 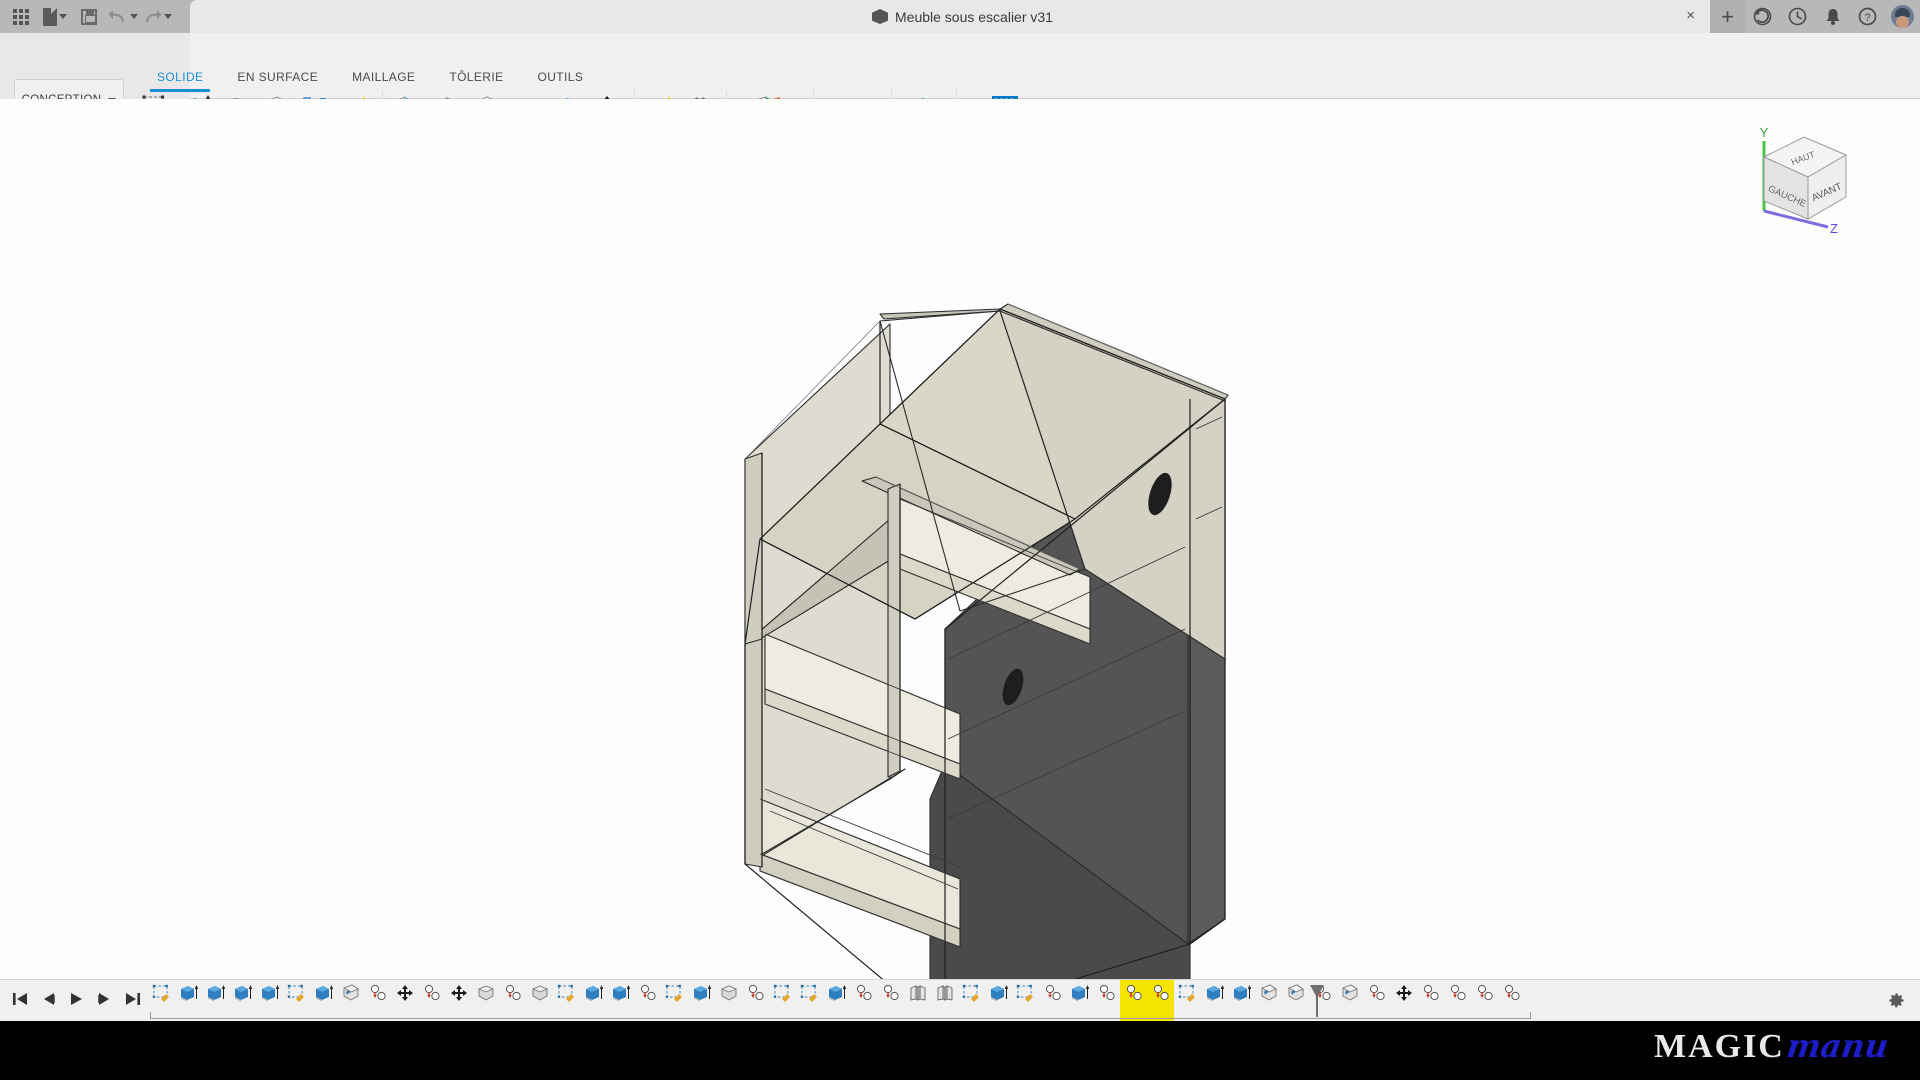 I want to click on new-tab-button: +, so click(x=1727, y=16).